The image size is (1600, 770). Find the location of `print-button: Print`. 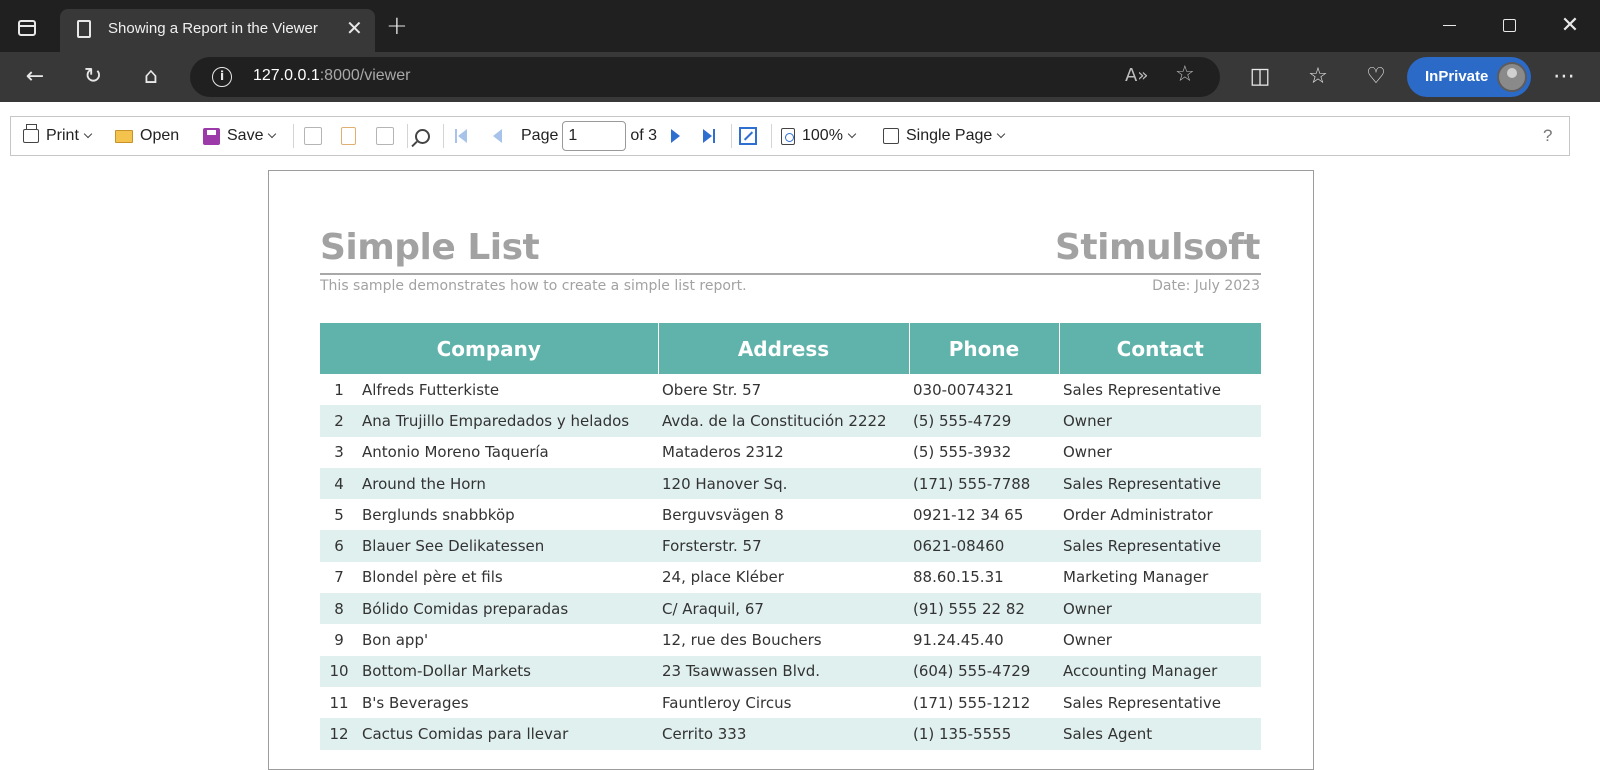

print-button: Print is located at coordinates (58, 136).